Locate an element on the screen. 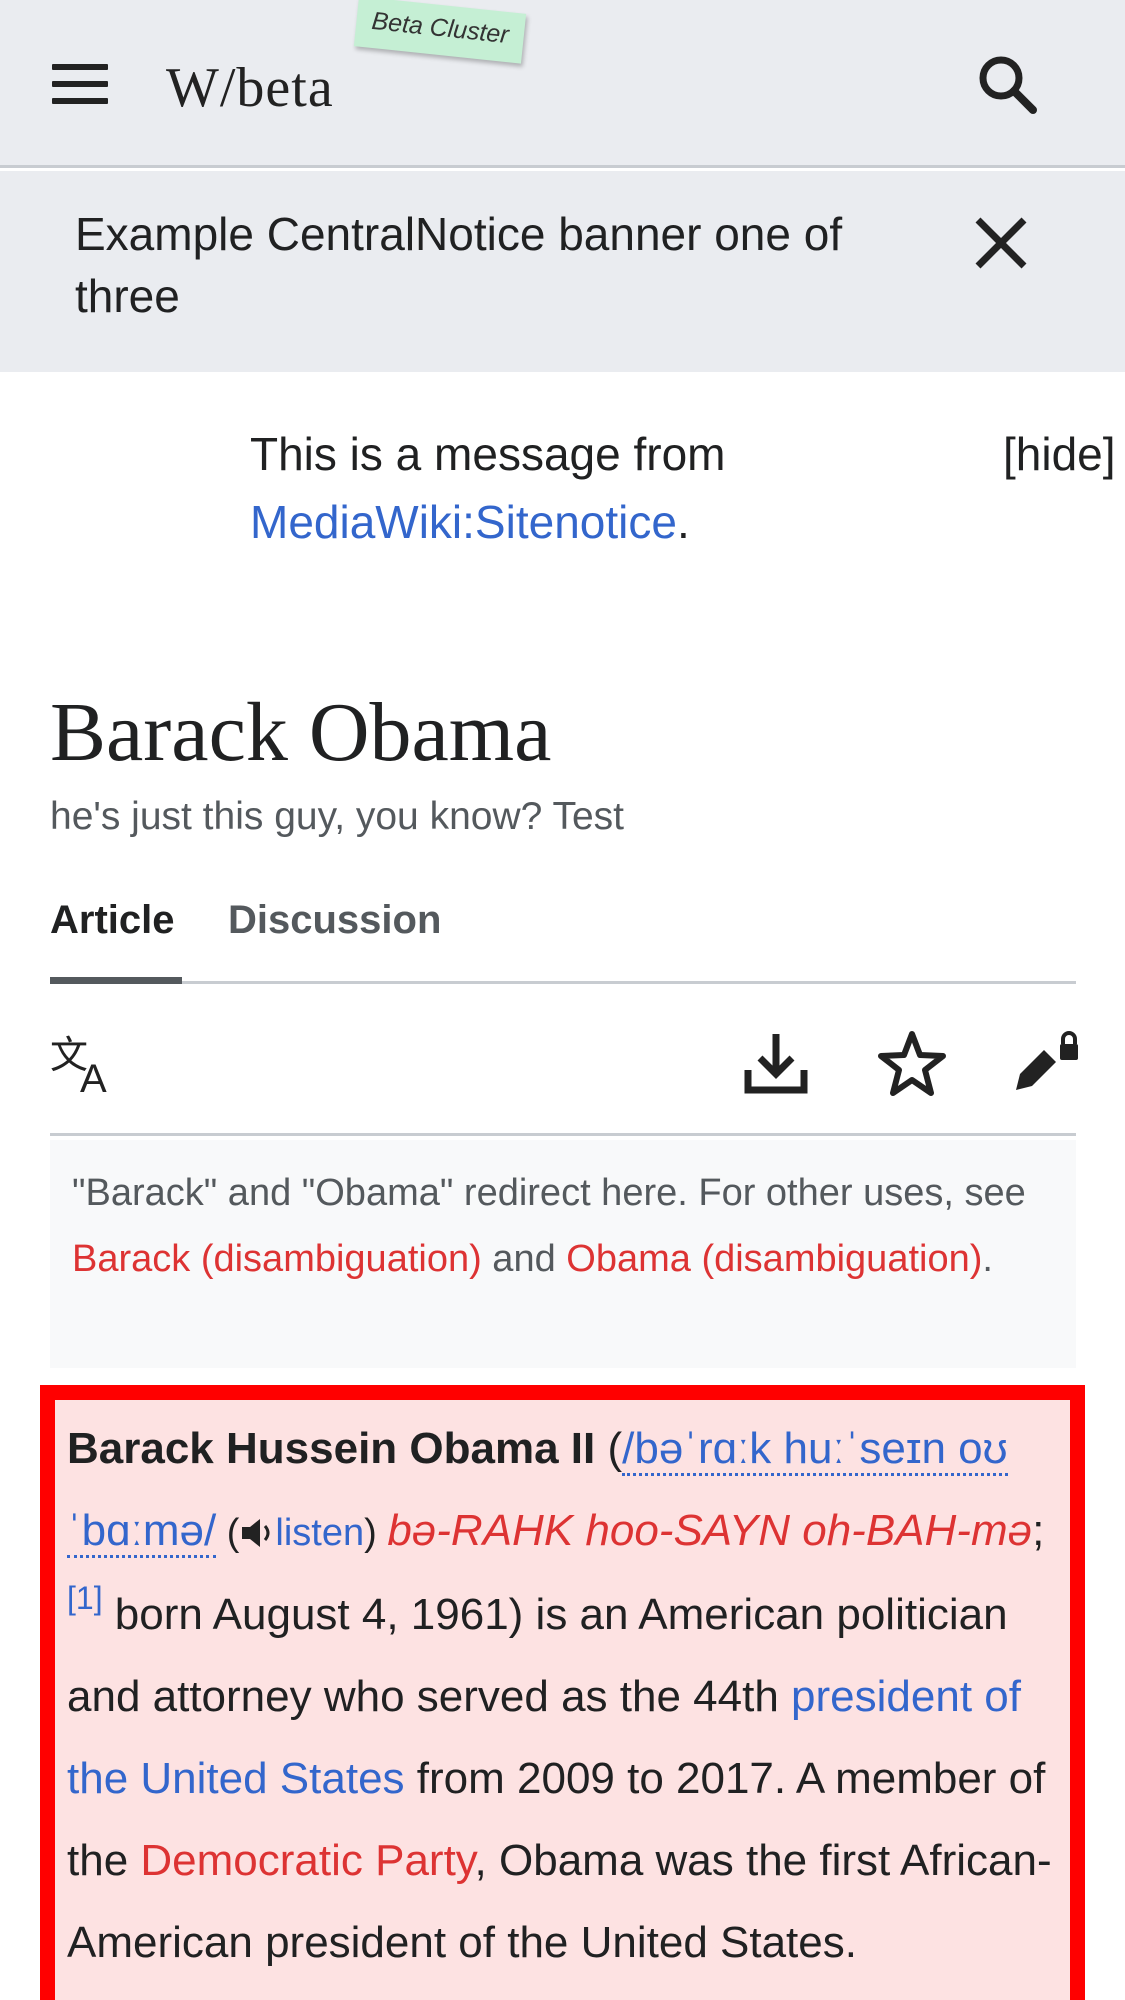 The width and height of the screenshot is (1125, 2000). svg-text: A is located at coordinates (93, 1078).